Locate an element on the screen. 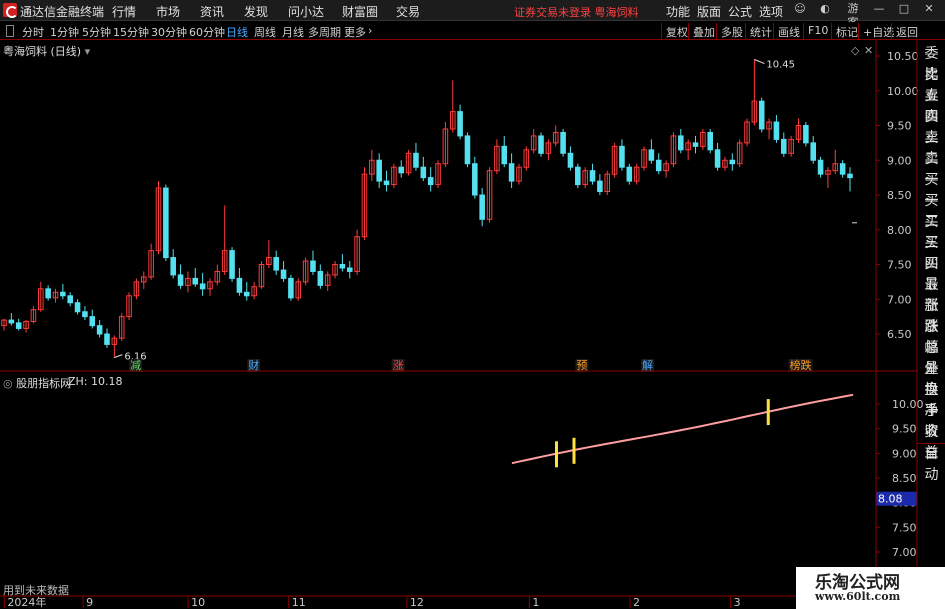 The image size is (945, 609). price-tick-label: 10.00 is located at coordinates (903, 91).